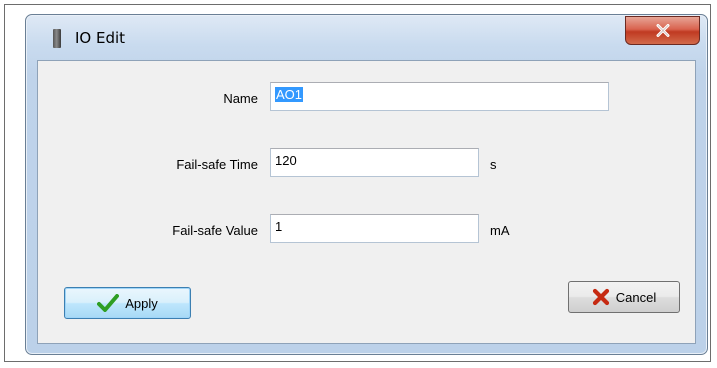 This screenshot has width=717, height=368. I want to click on name-input: AO1, so click(439, 96).